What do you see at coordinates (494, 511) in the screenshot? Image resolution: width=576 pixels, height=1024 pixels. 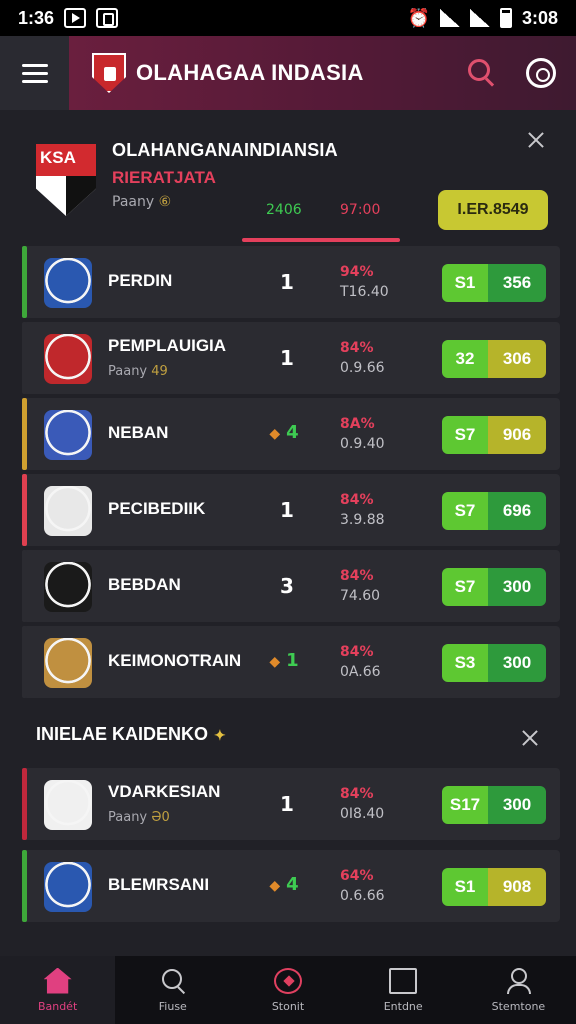 I see `odds-button: S7 696` at bounding box center [494, 511].